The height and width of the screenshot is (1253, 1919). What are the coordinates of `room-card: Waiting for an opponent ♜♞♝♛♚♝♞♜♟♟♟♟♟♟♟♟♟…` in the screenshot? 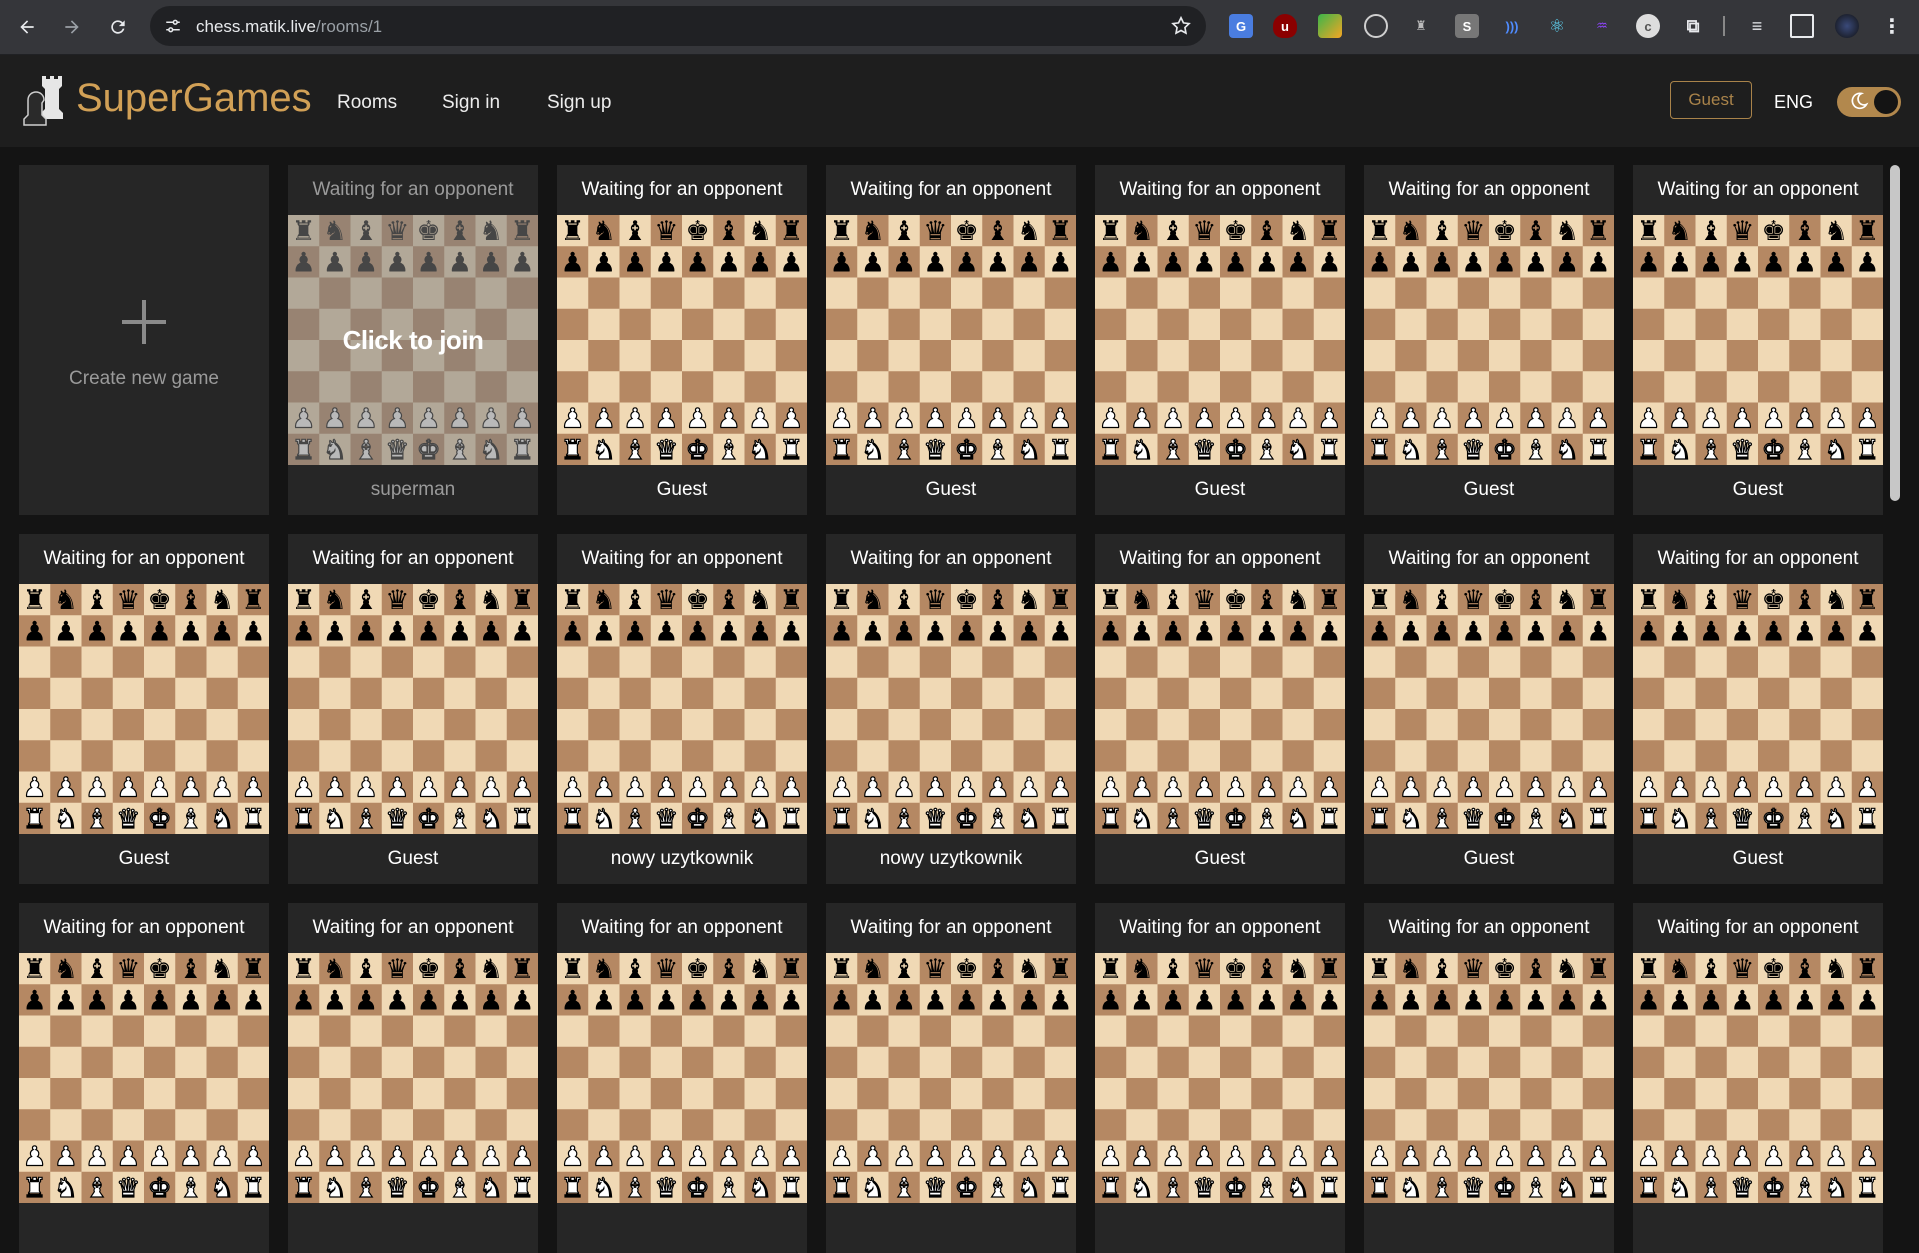 It's located at (1489, 709).